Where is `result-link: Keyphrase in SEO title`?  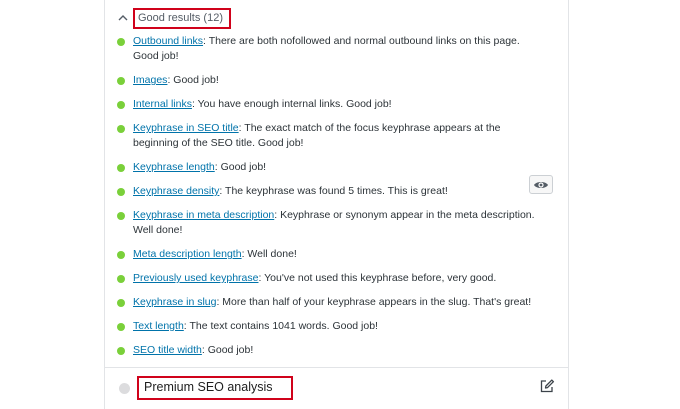
result-link: Keyphrase in SEO title is located at coordinates (186, 128).